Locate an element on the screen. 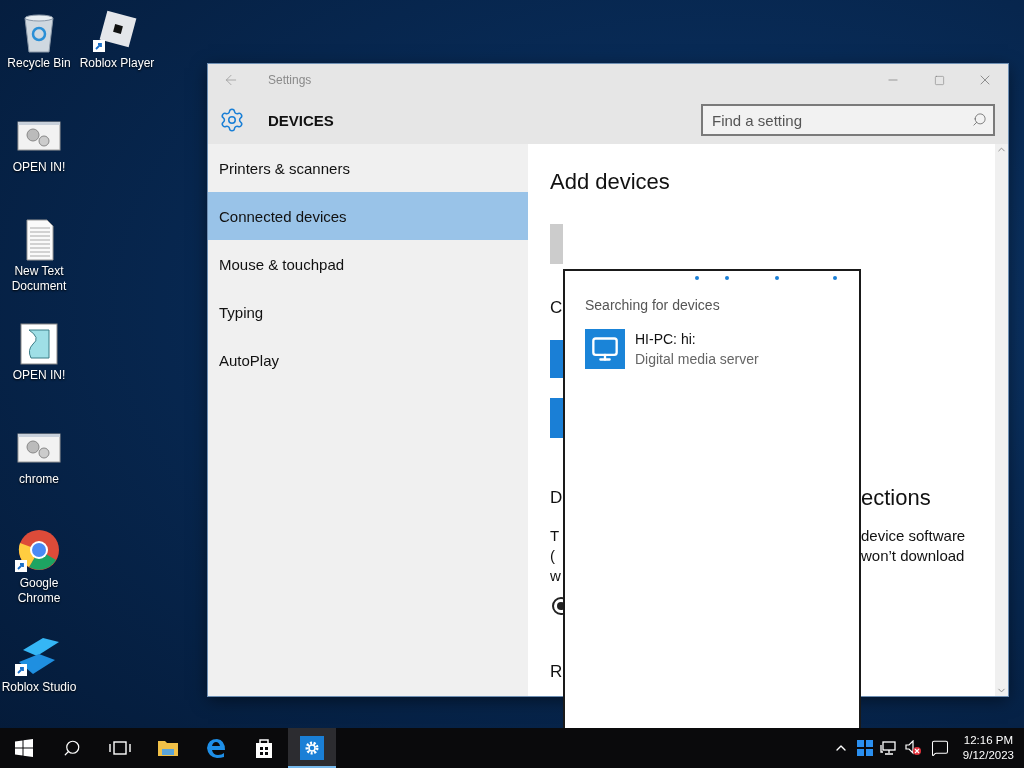  paragraph-text: w is located at coordinates (556, 576).